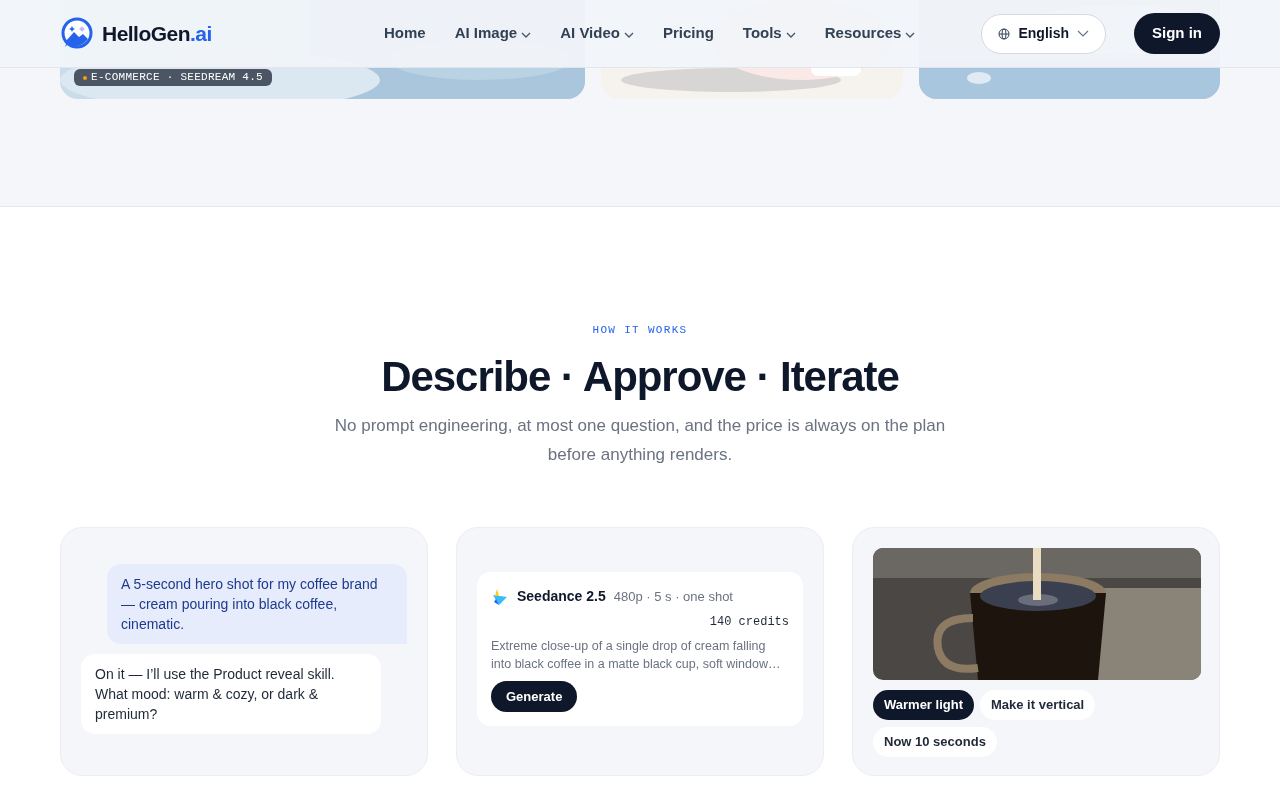 This screenshot has height=800, width=1280. What do you see at coordinates (1043, 33) in the screenshot?
I see `language-select: English` at bounding box center [1043, 33].